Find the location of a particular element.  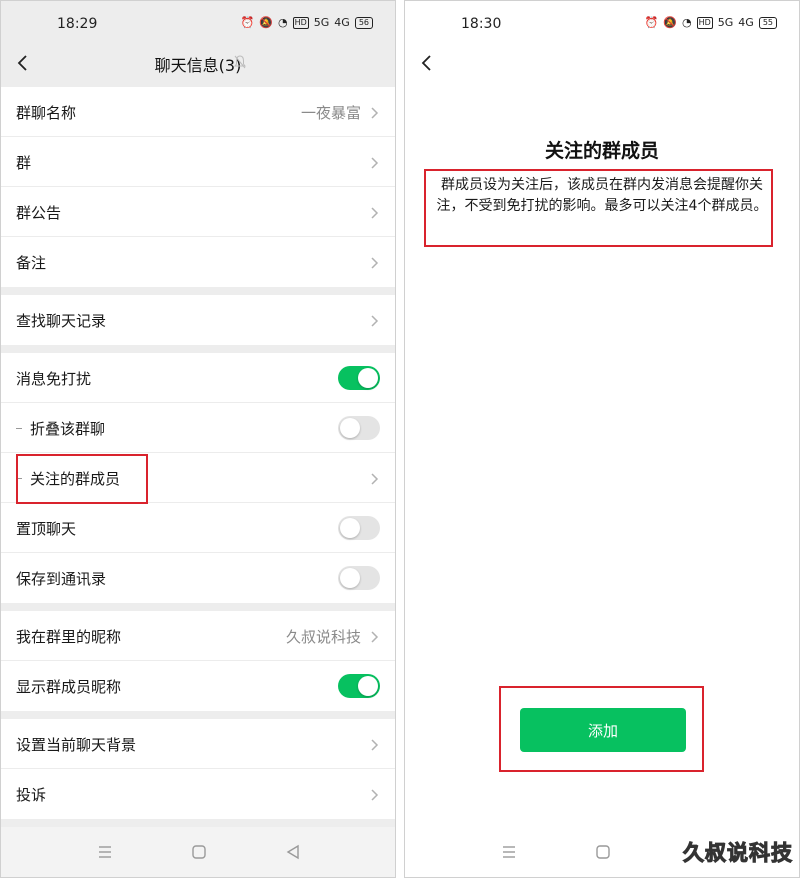

save-to-contacts-toggle is located at coordinates (359, 578).